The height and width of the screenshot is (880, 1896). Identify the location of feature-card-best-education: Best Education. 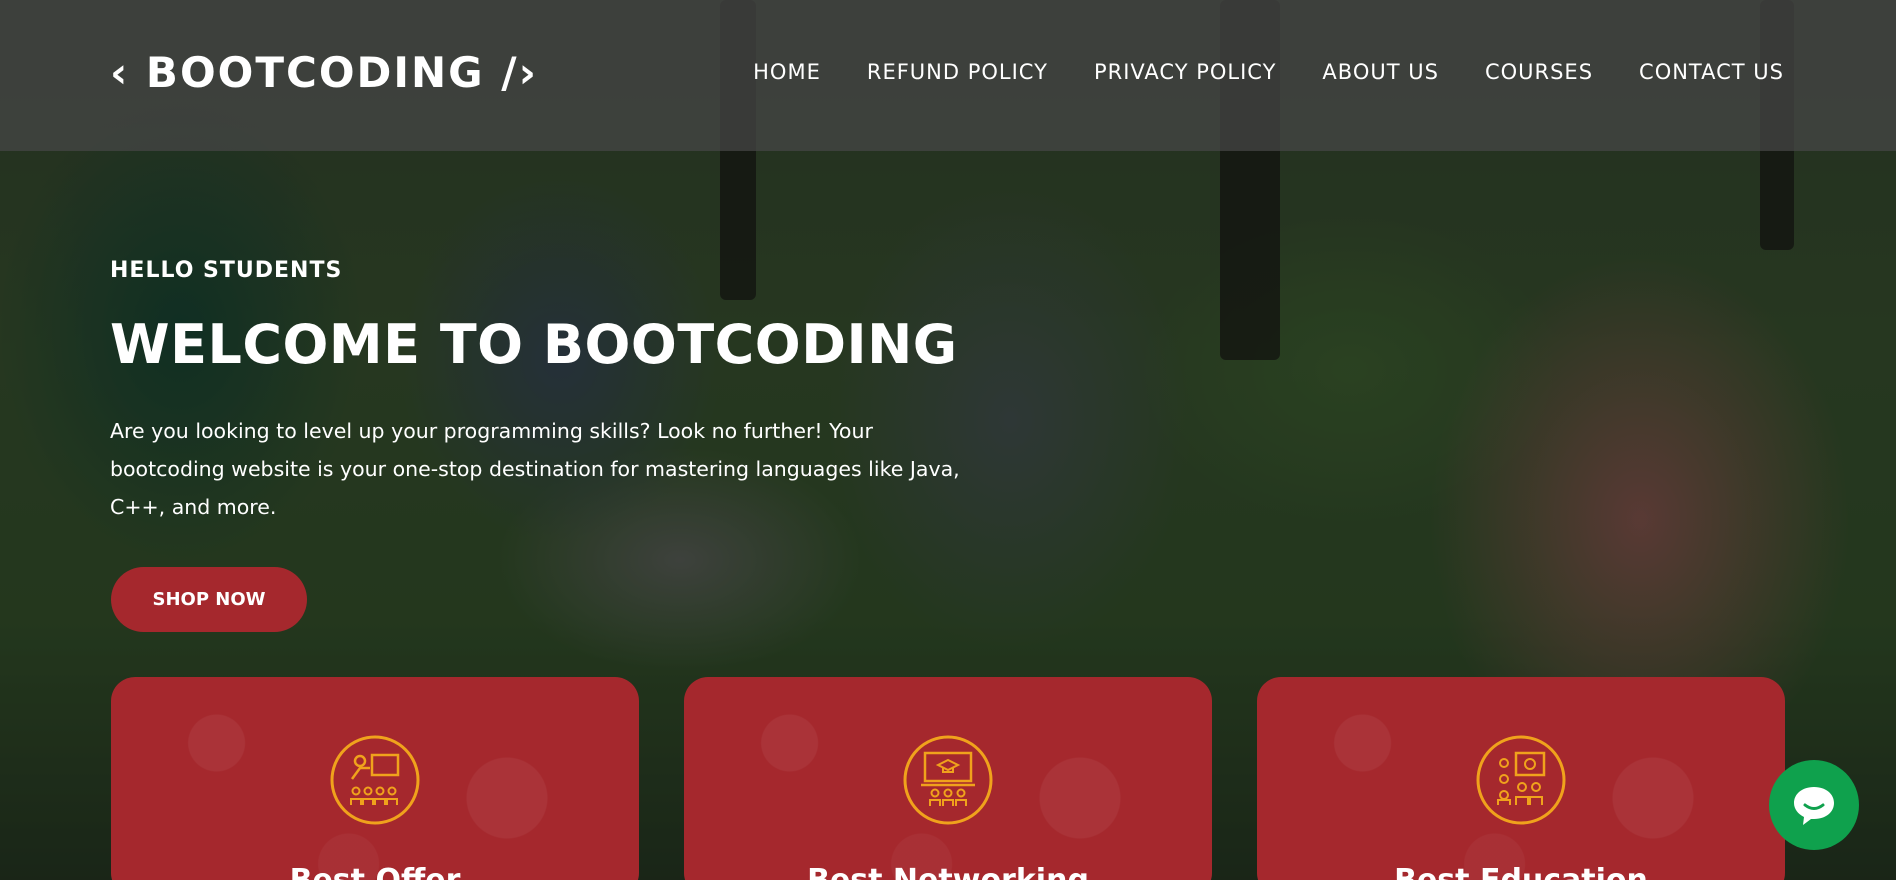
(1521, 778).